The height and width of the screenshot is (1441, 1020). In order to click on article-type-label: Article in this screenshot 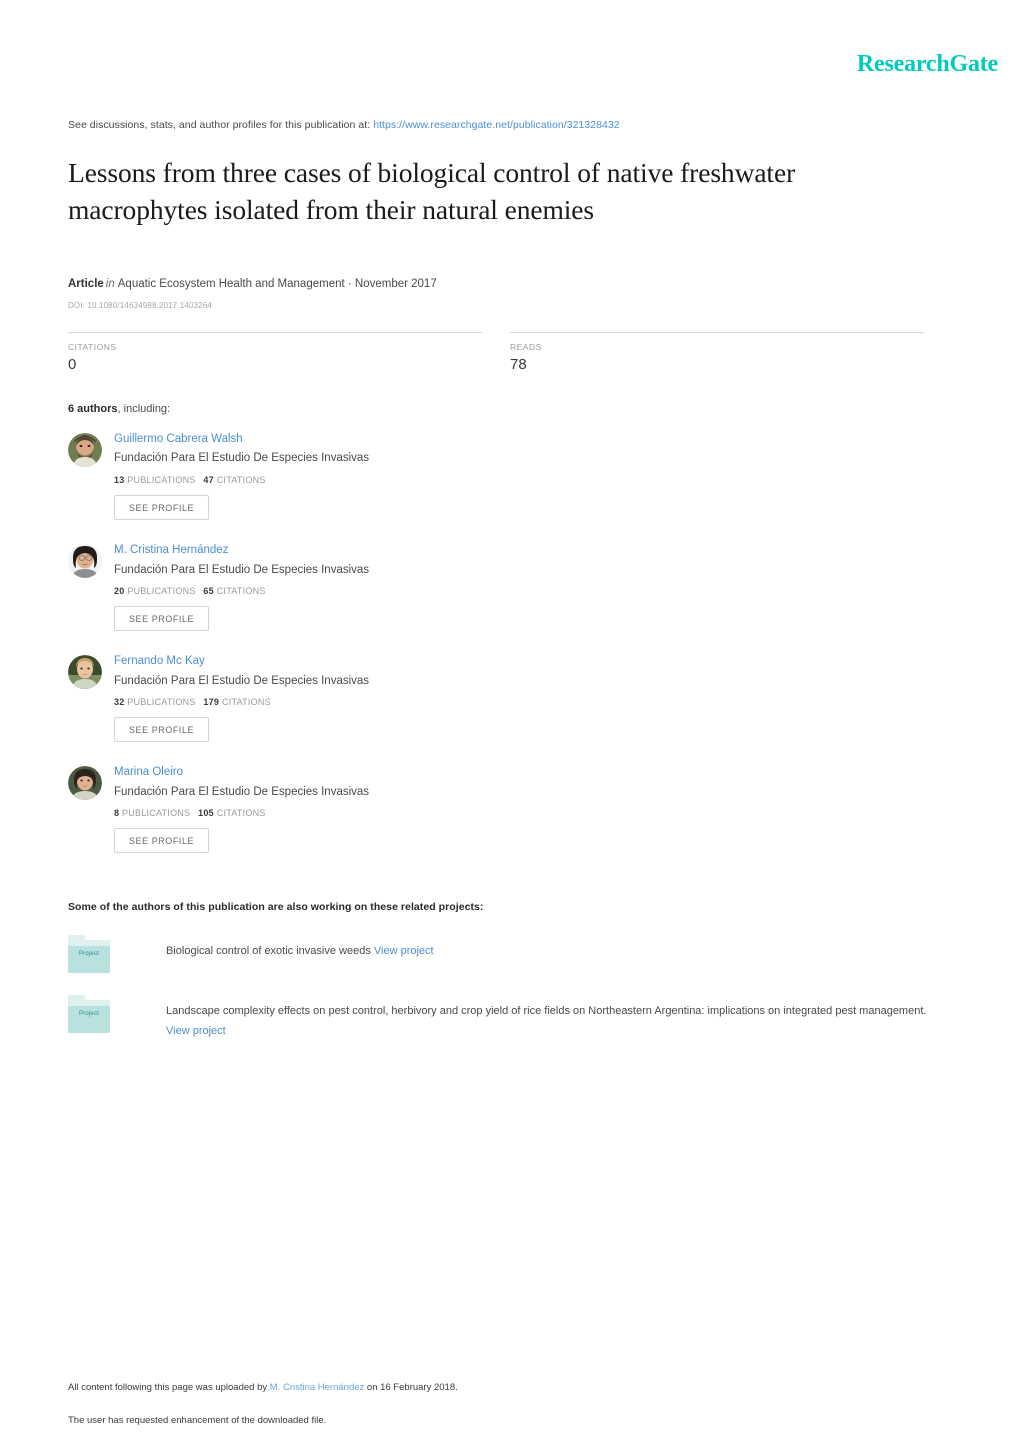, I will do `click(86, 284)`.